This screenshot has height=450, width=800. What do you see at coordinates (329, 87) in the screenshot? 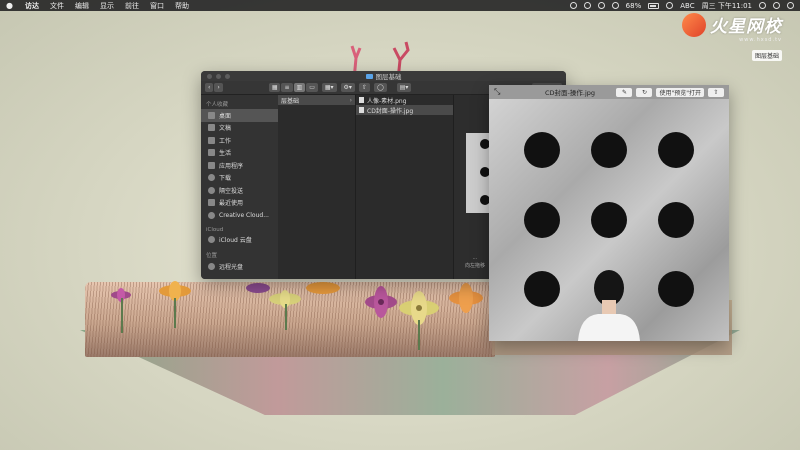
I see `group-button: ▦▾` at bounding box center [329, 87].